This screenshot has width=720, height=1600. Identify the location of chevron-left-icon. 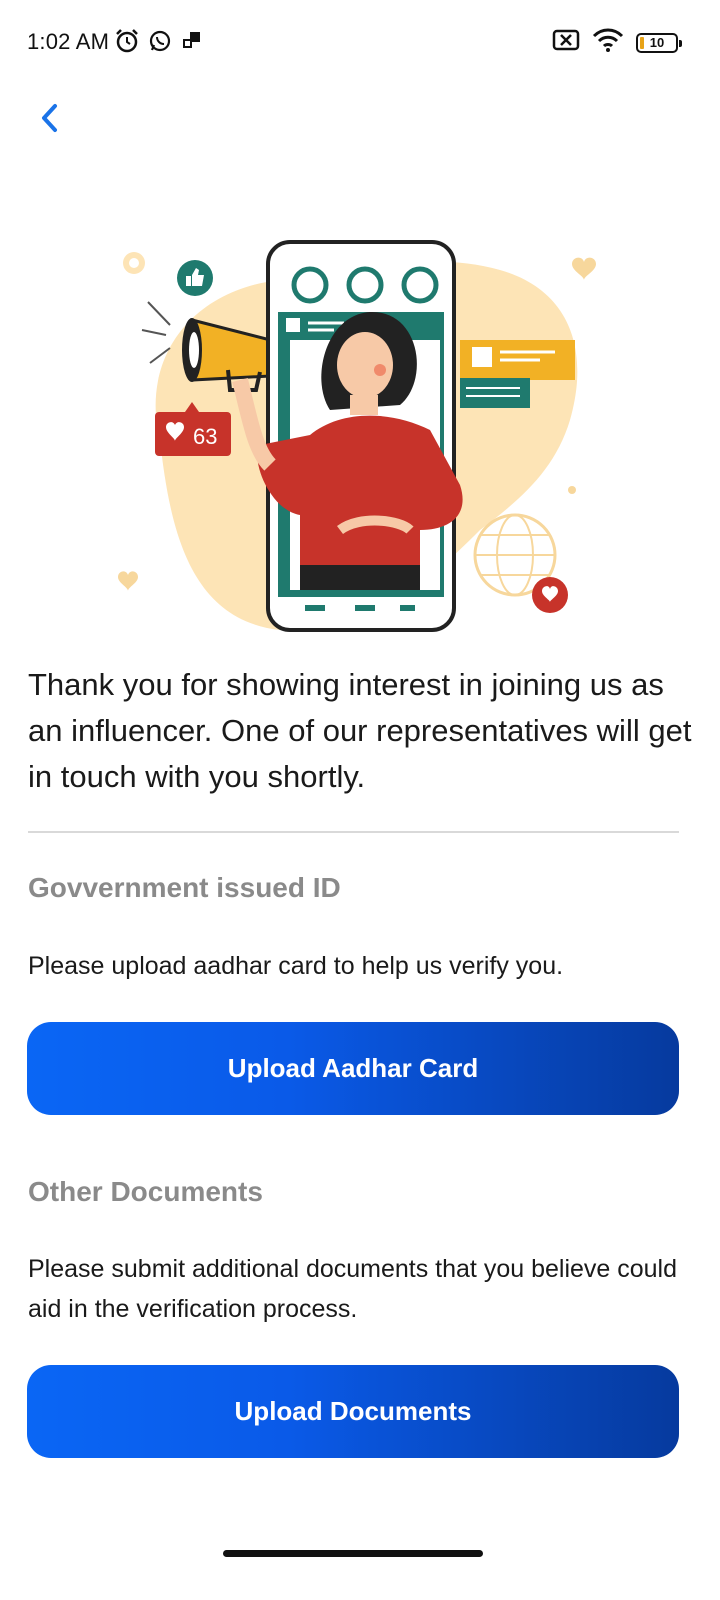
(49, 118).